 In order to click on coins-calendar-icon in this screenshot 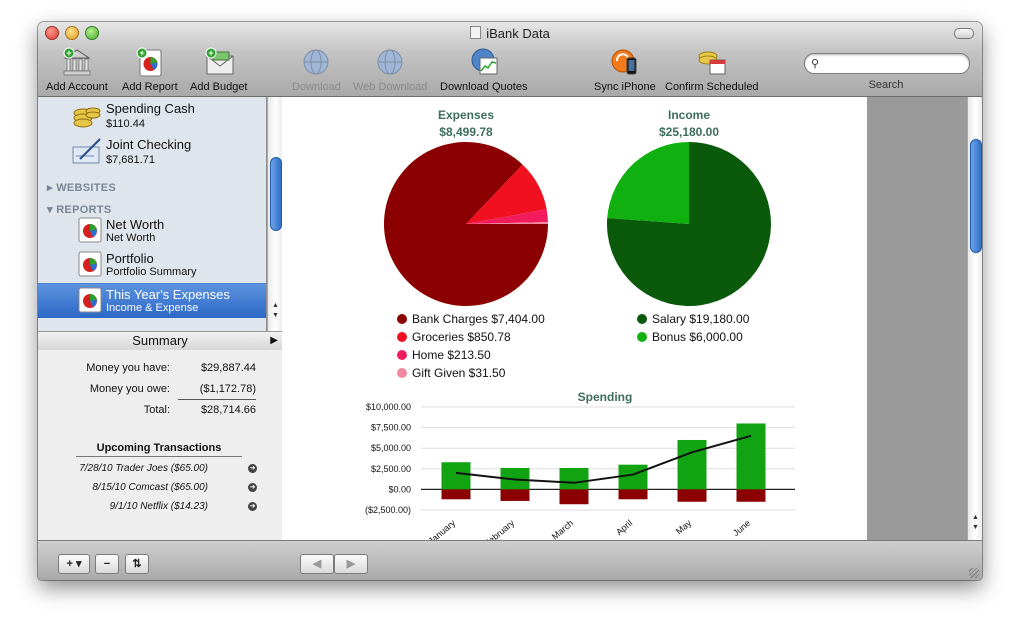, I will do `click(712, 63)`.